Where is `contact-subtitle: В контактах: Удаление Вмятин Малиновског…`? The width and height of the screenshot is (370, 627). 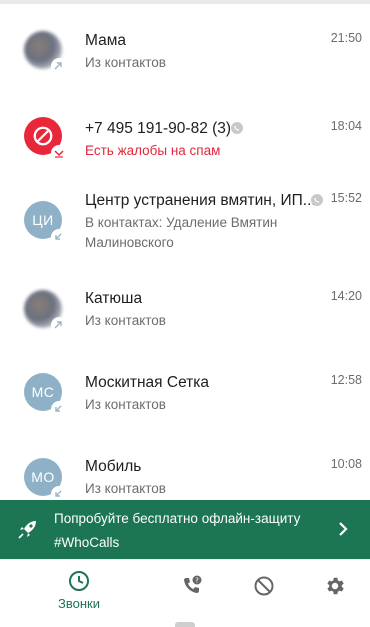 contact-subtitle: В контактах: Удаление Вмятин Малиновског… is located at coordinates (181, 232).